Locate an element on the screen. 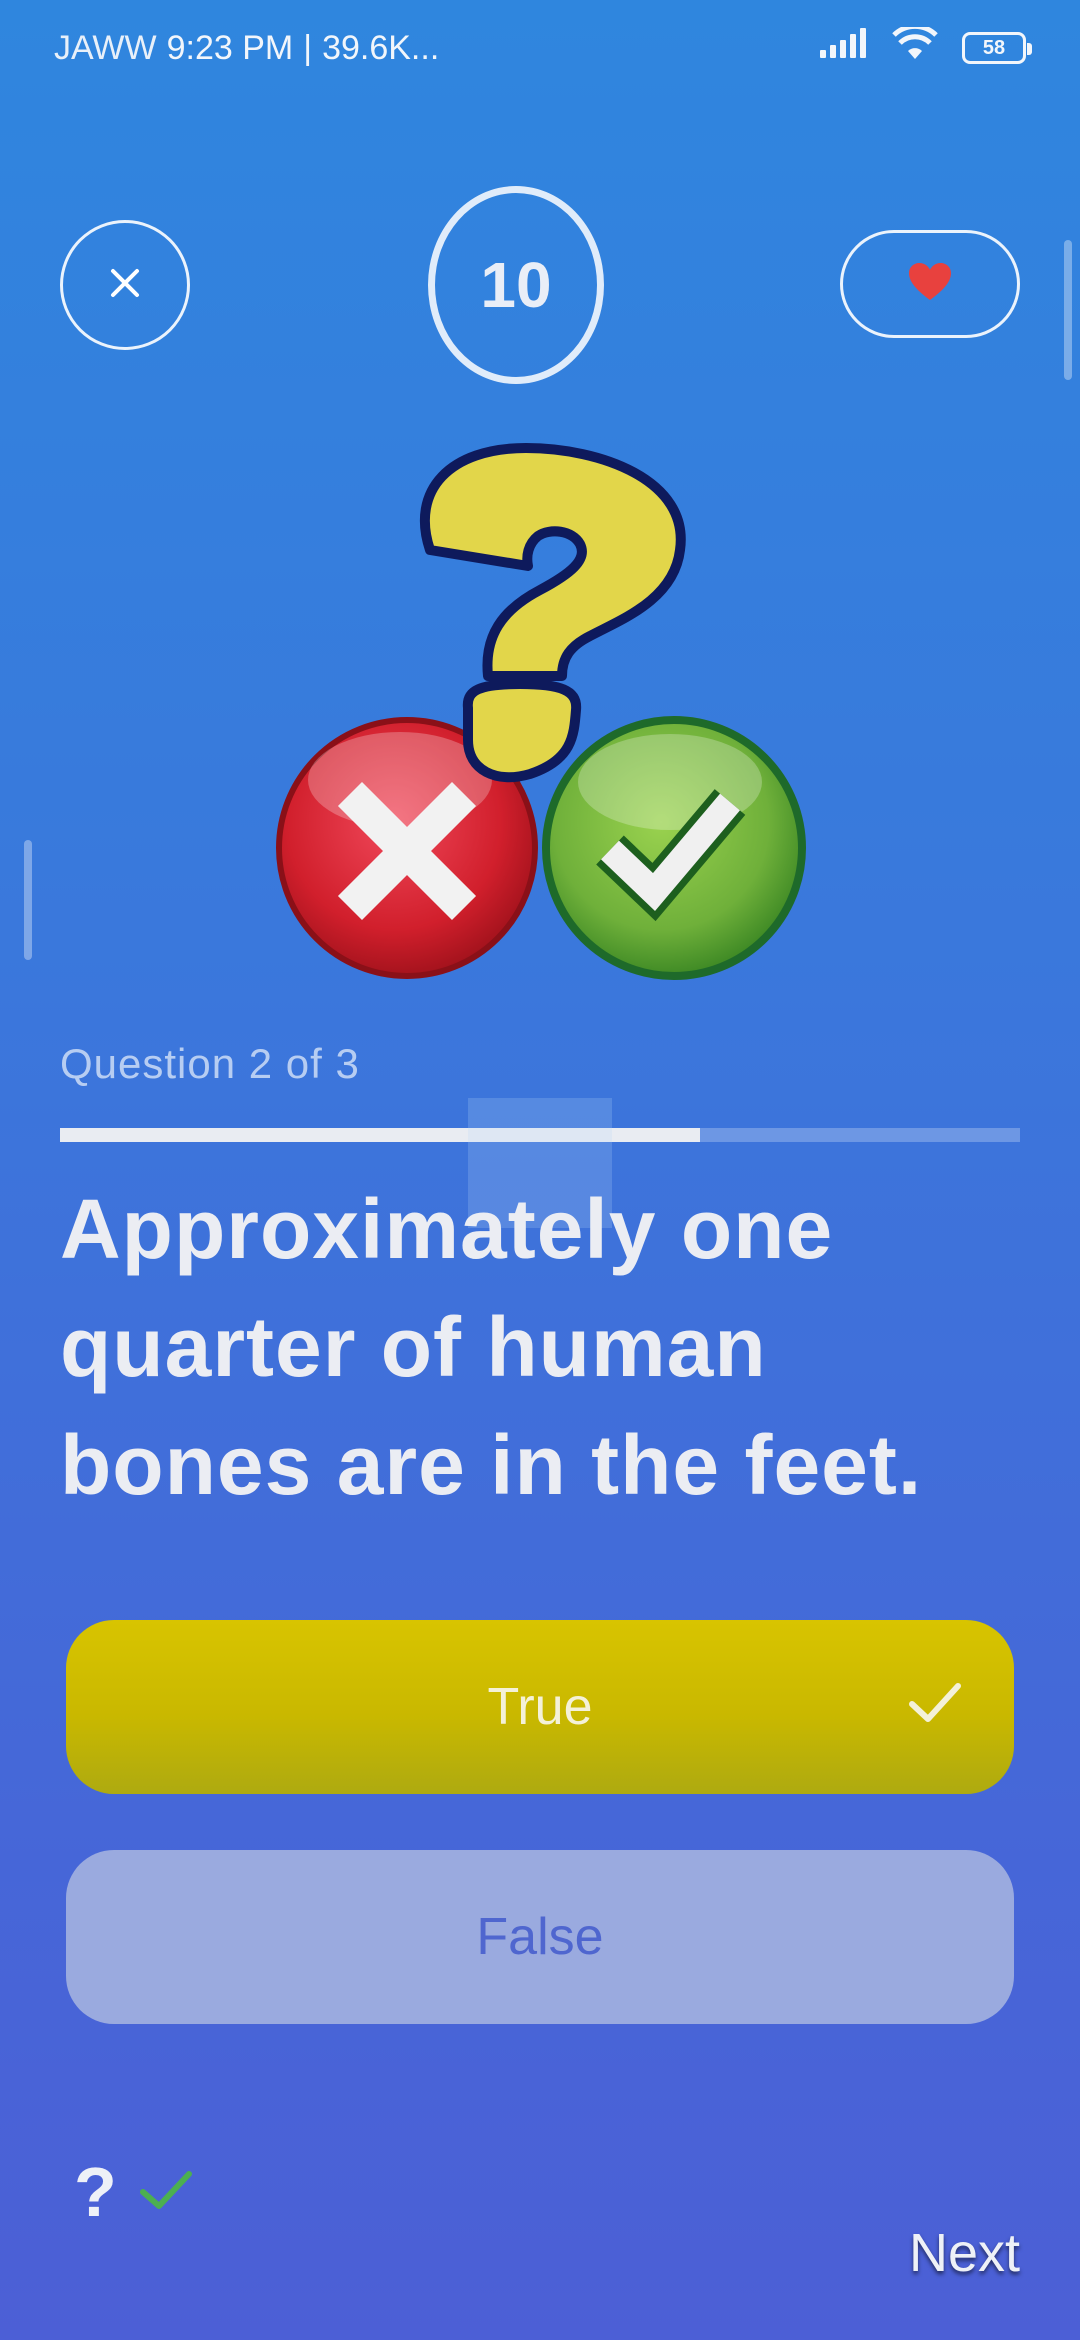 Image resolution: width=1080 pixels, height=2340 pixels. answer-true-label: True is located at coordinates (540, 1707).